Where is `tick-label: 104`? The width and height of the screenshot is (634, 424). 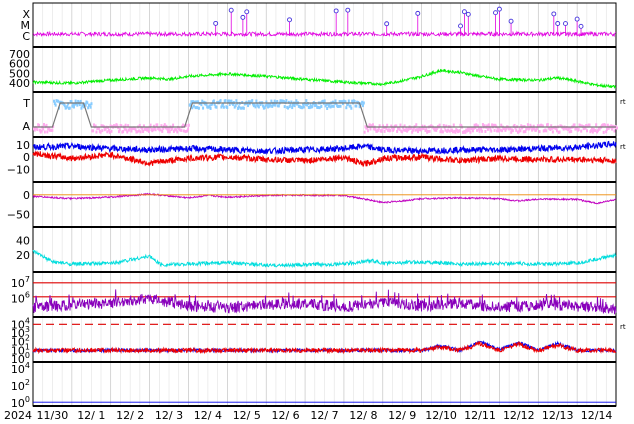 tick-label: 104 is located at coordinates (20, 368).